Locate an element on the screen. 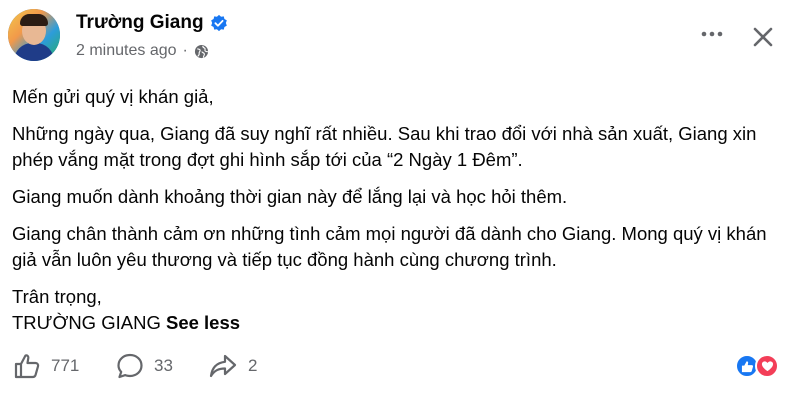 This screenshot has width=800, height=393. close-icon is located at coordinates (763, 37).